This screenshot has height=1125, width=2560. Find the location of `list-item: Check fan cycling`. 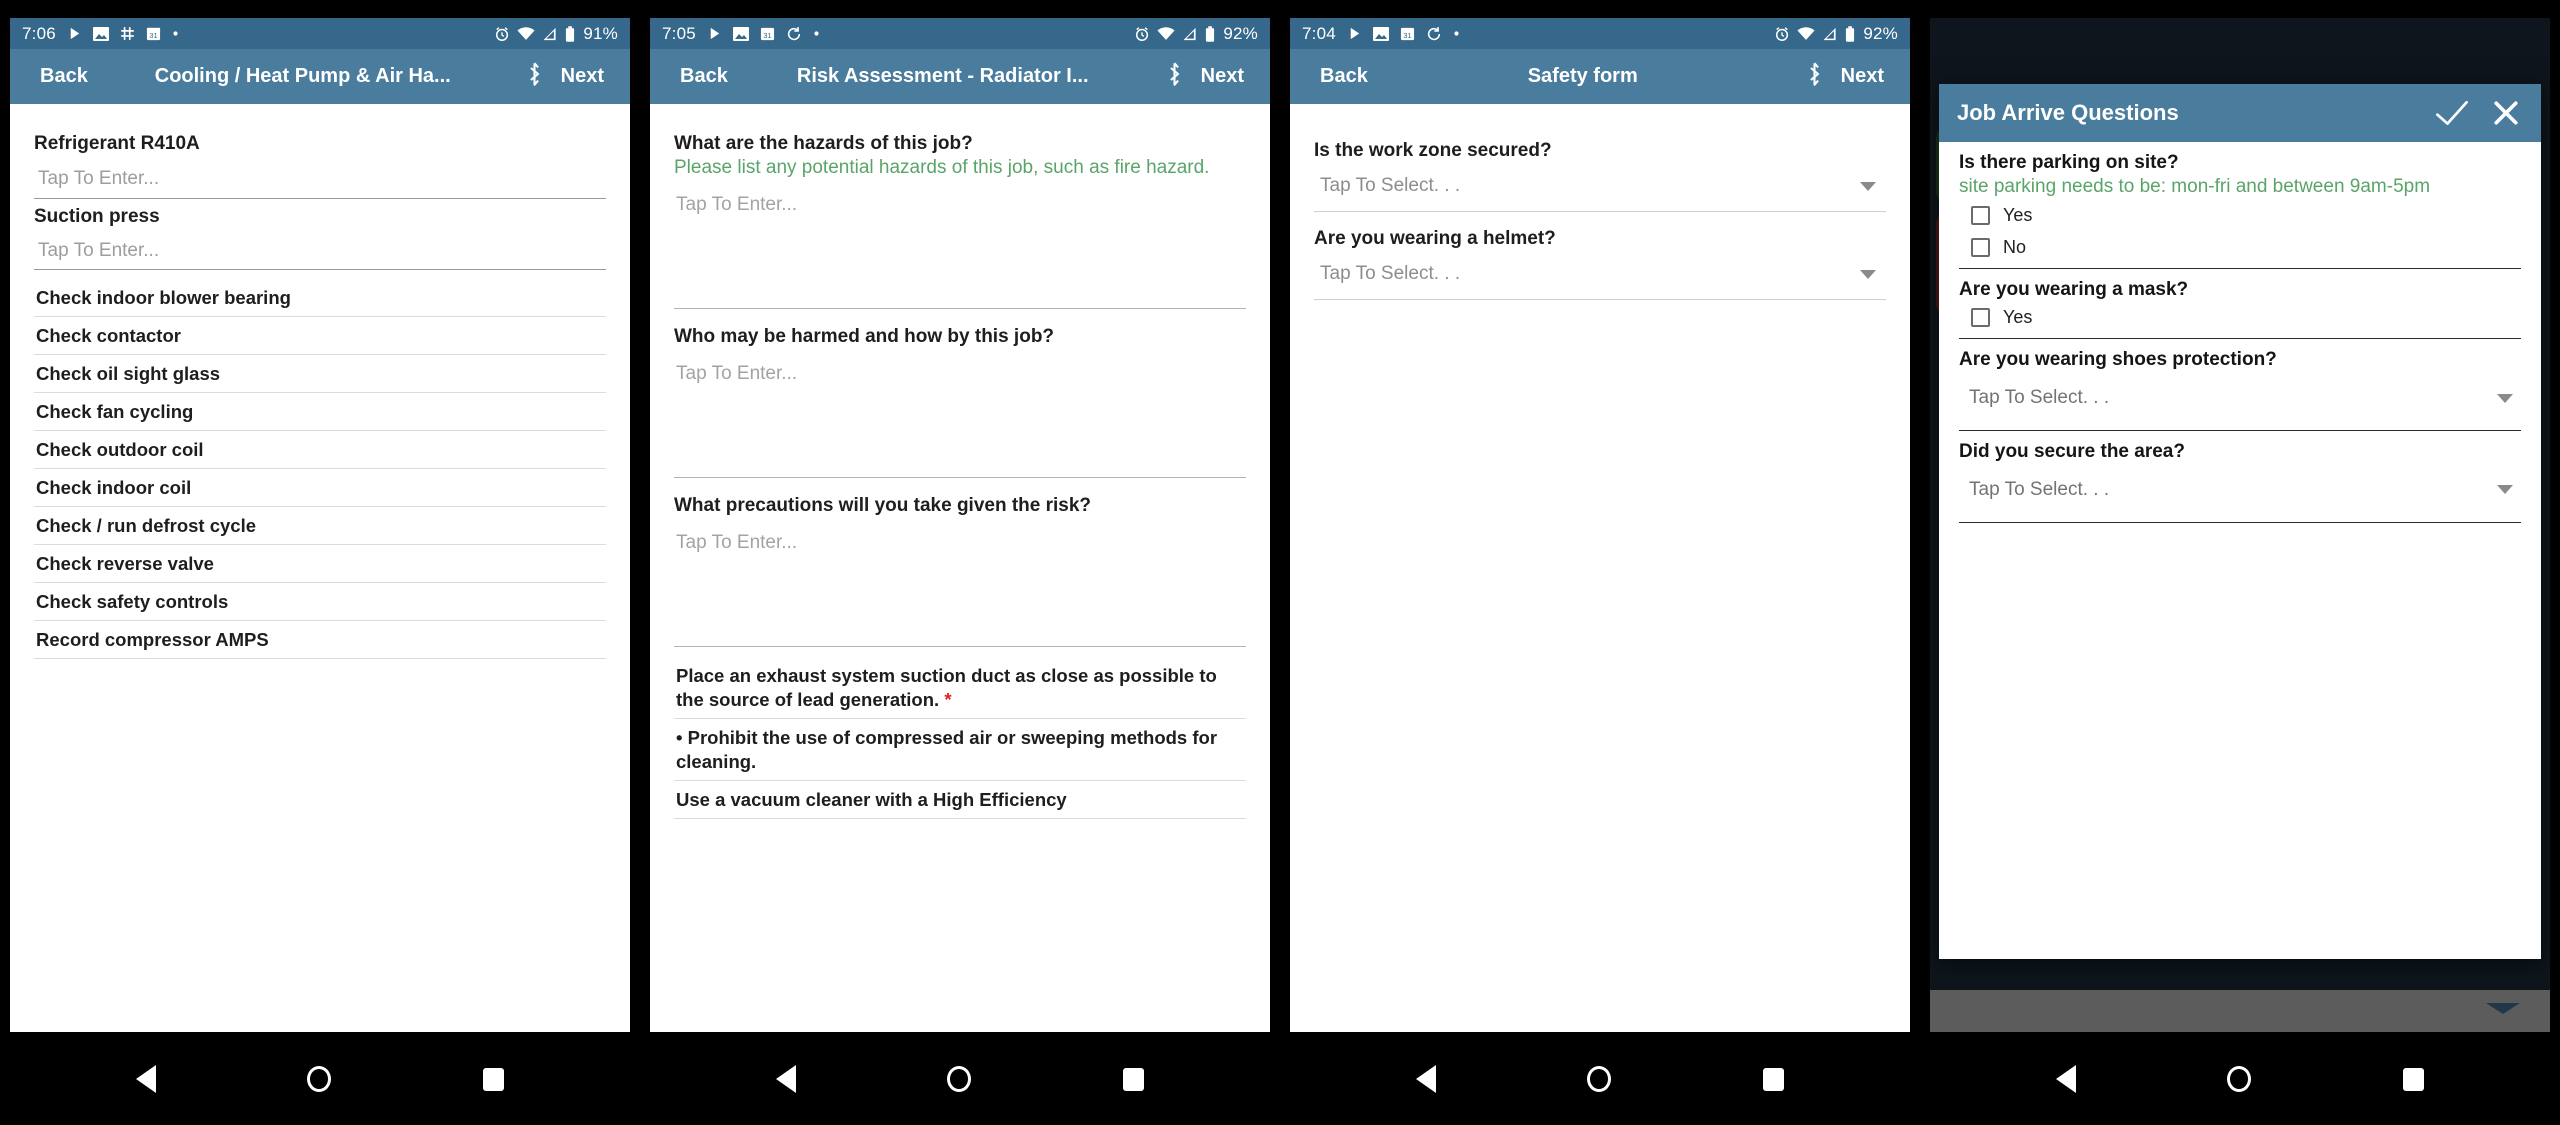

list-item: Check fan cycling is located at coordinates (320, 412).